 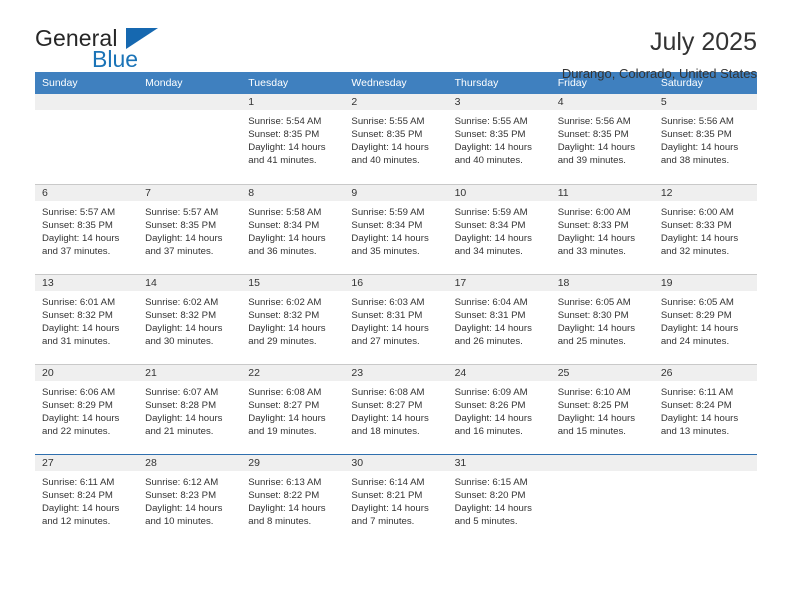 What do you see at coordinates (705, 282) in the screenshot?
I see `day-number: 19` at bounding box center [705, 282].